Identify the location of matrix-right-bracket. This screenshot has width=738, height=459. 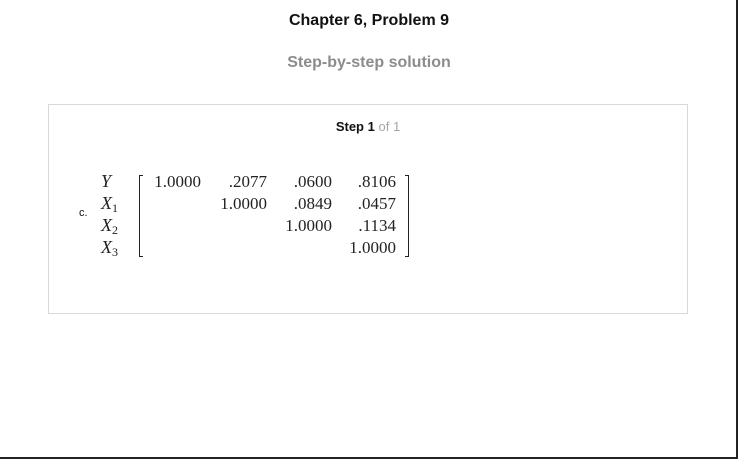
(407, 216).